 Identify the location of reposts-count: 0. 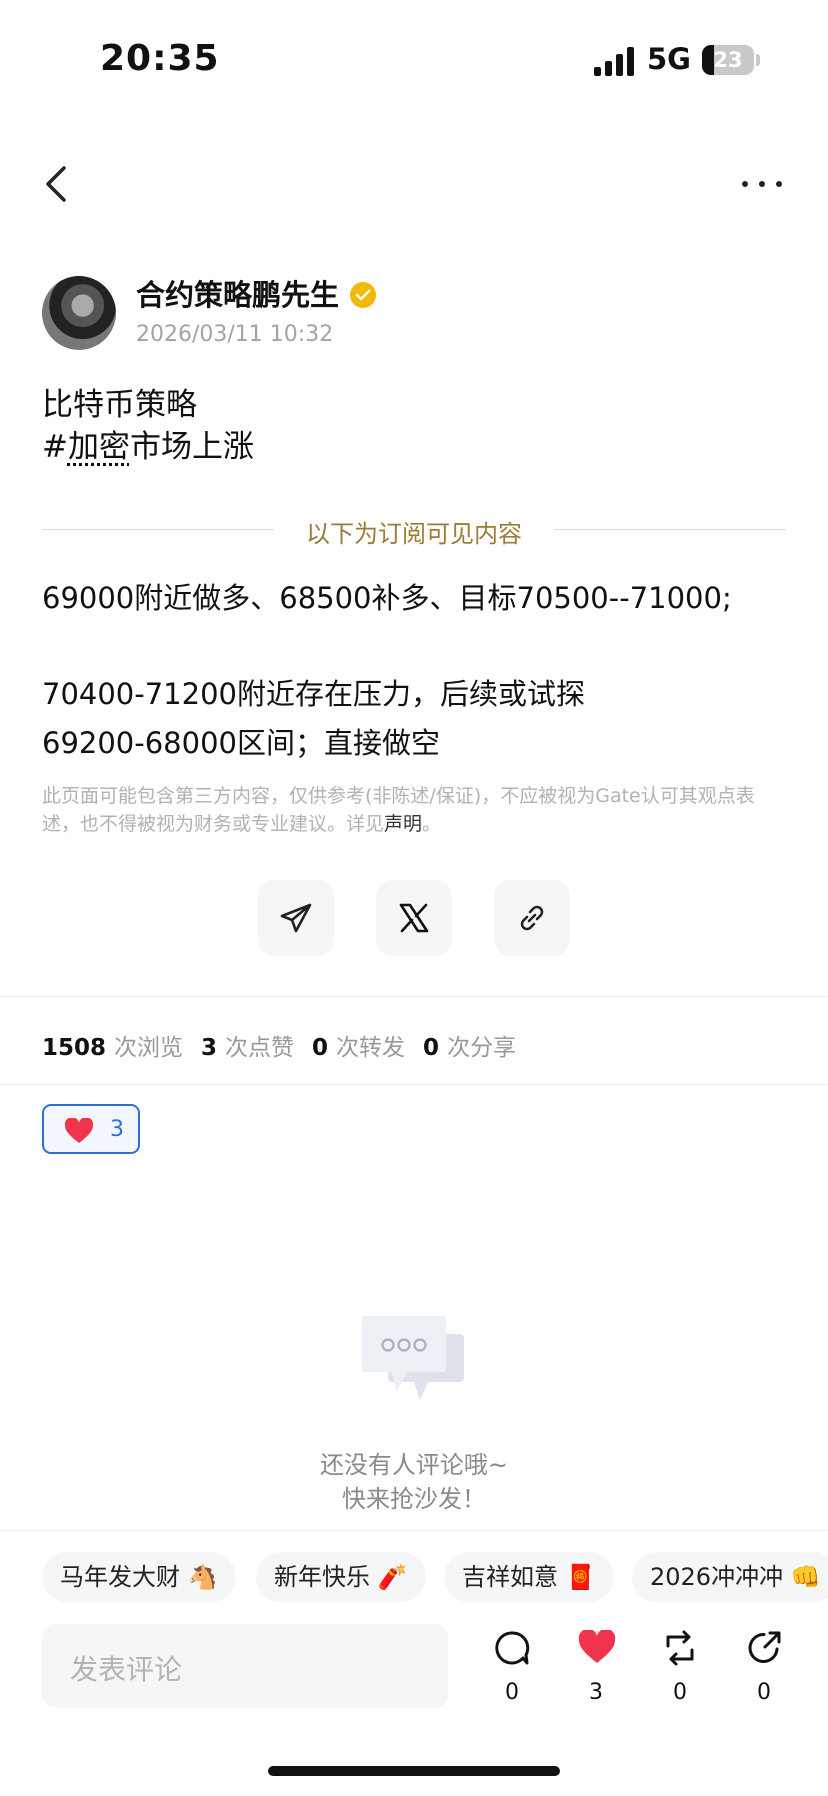
(320, 1048).